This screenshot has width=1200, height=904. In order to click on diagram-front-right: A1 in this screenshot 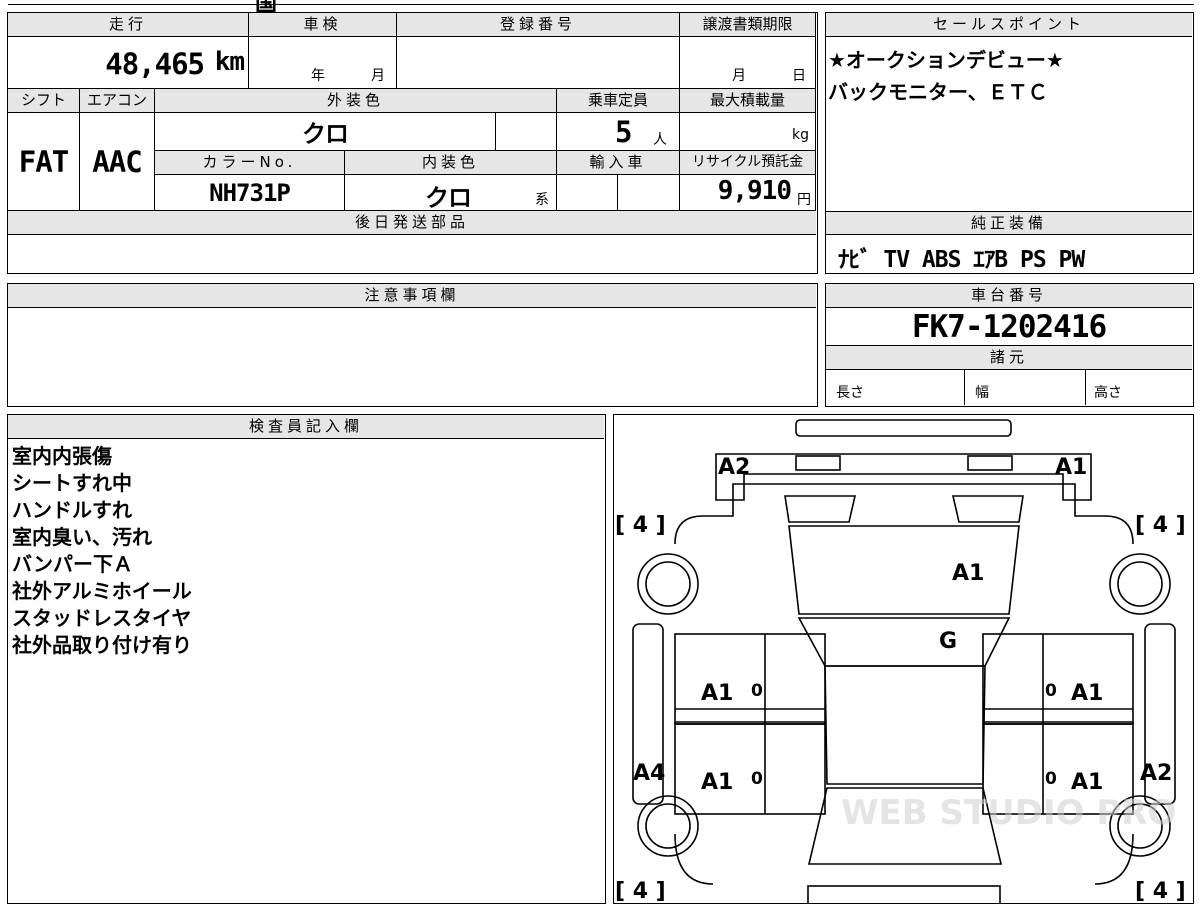, I will do `click(1071, 467)`.